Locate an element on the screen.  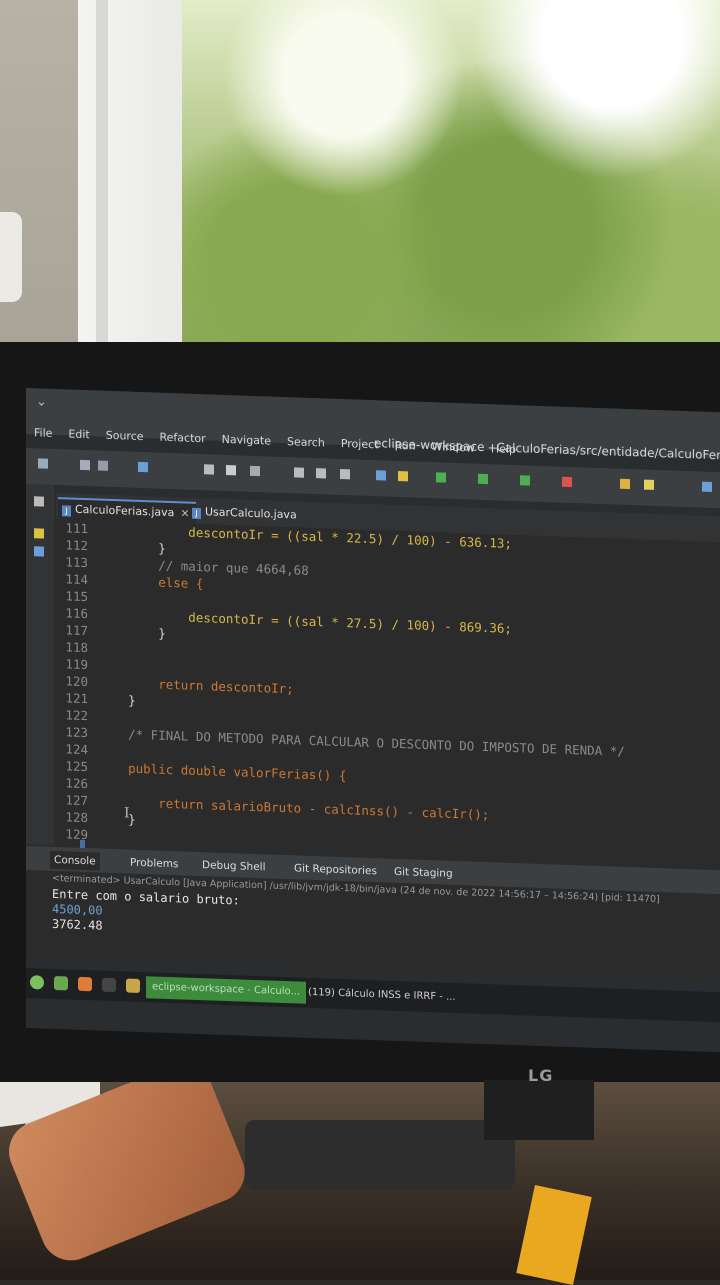
outline-icon is located at coordinates (39, 501).